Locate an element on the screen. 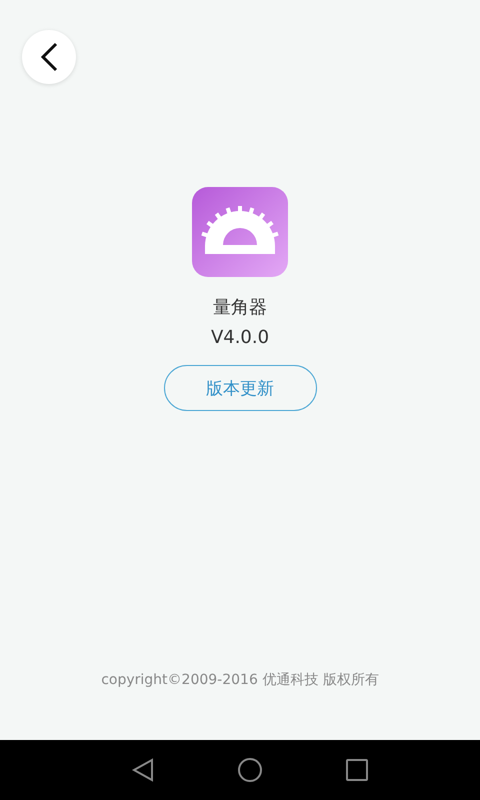  back-button is located at coordinates (49, 57).